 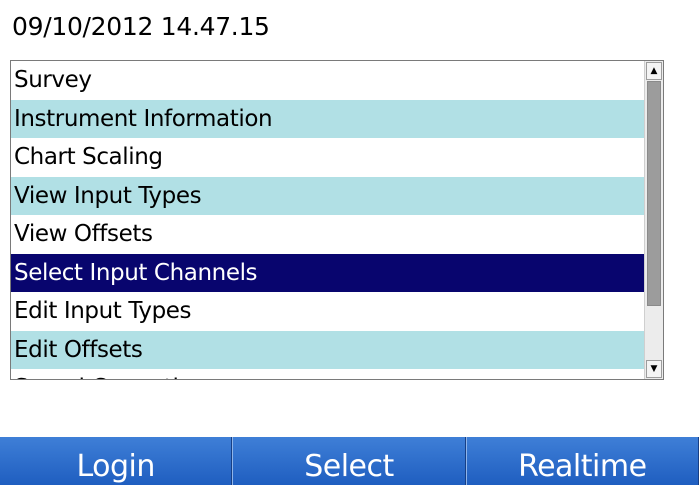 What do you see at coordinates (328, 349) in the screenshot?
I see `menu-item-edit-offsets: Edit Offsets` at bounding box center [328, 349].